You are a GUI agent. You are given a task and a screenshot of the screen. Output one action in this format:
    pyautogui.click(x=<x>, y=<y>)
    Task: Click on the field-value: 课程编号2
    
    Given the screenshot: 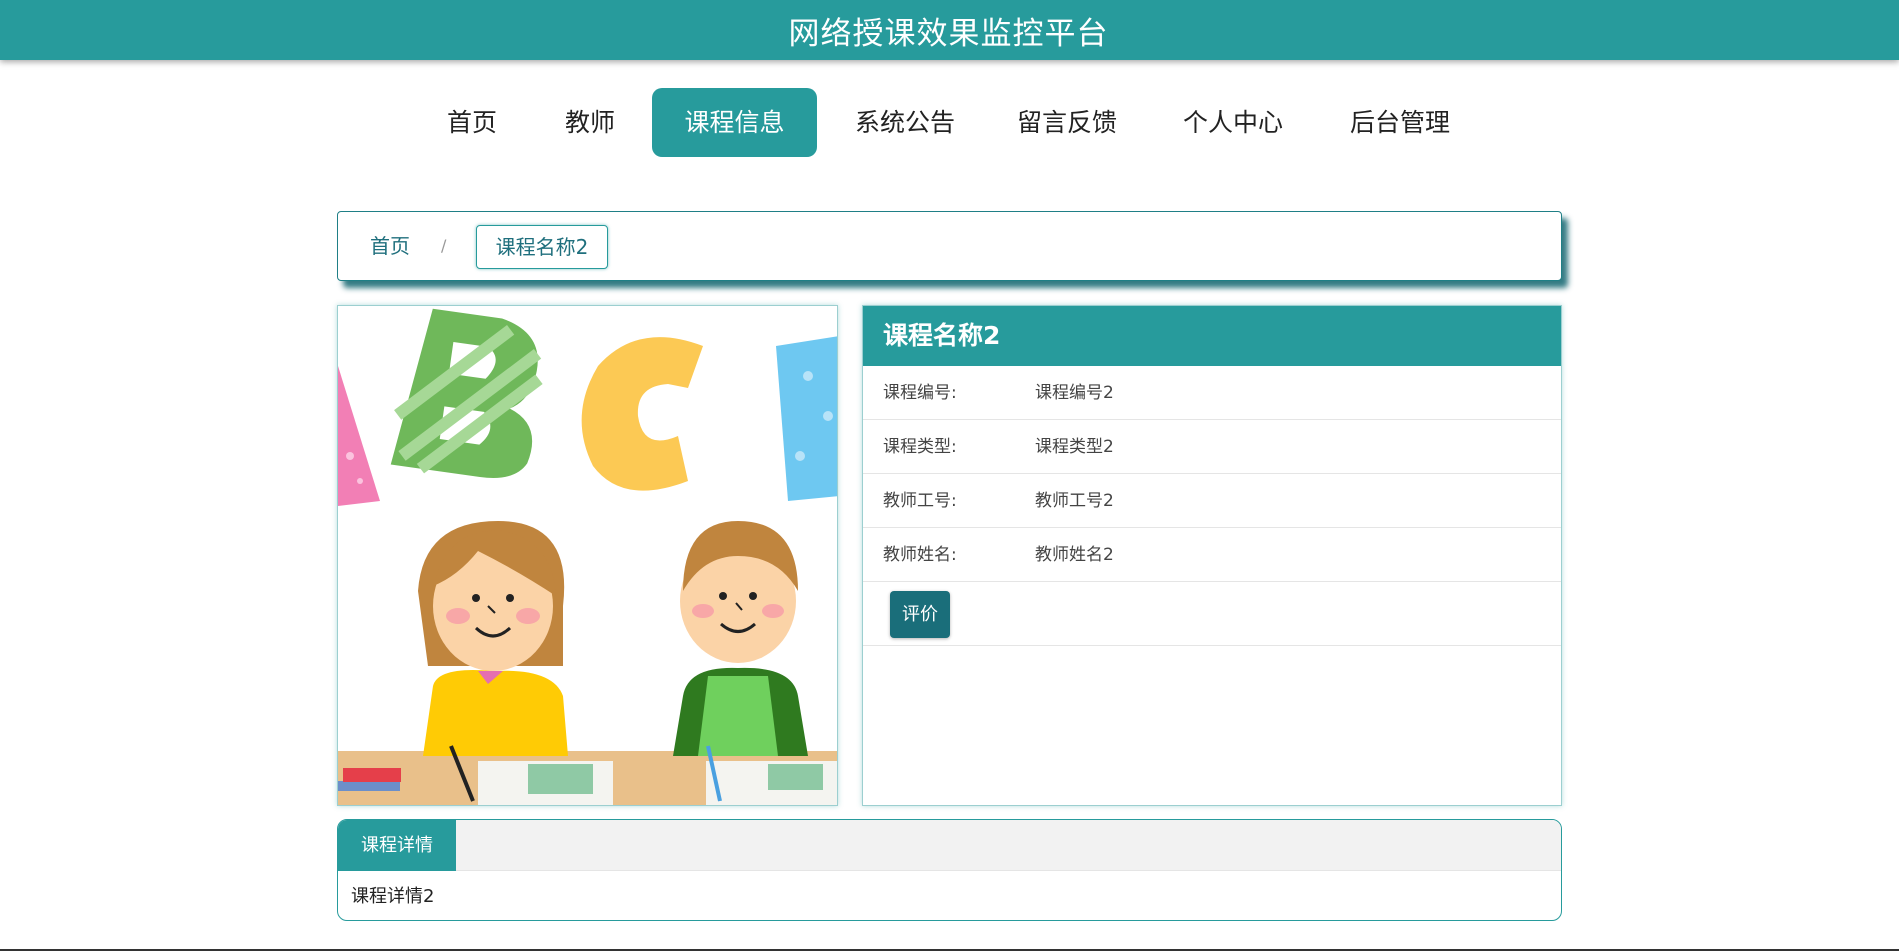 What is the action you would take?
    pyautogui.click(x=1074, y=393)
    